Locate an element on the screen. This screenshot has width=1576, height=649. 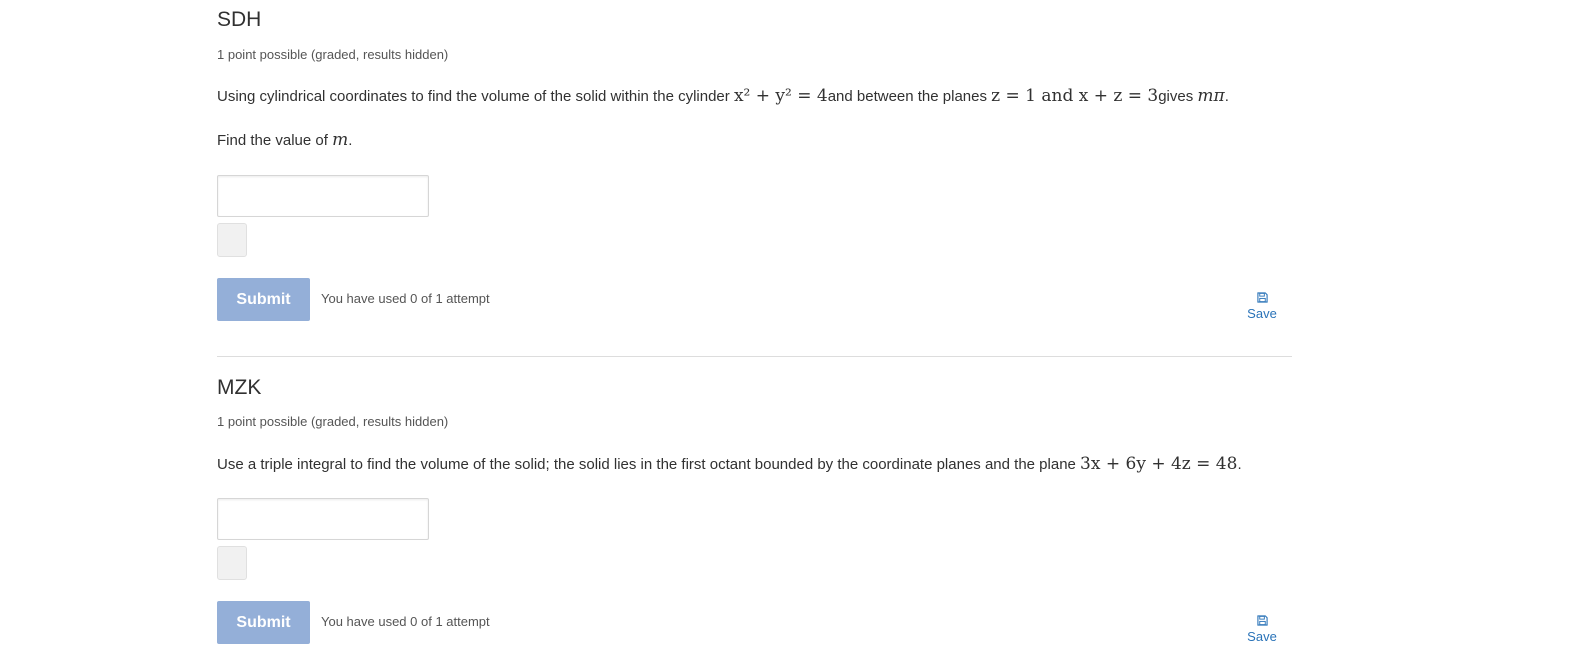
prompt-text: Find the value of is located at coordinates (275, 140).